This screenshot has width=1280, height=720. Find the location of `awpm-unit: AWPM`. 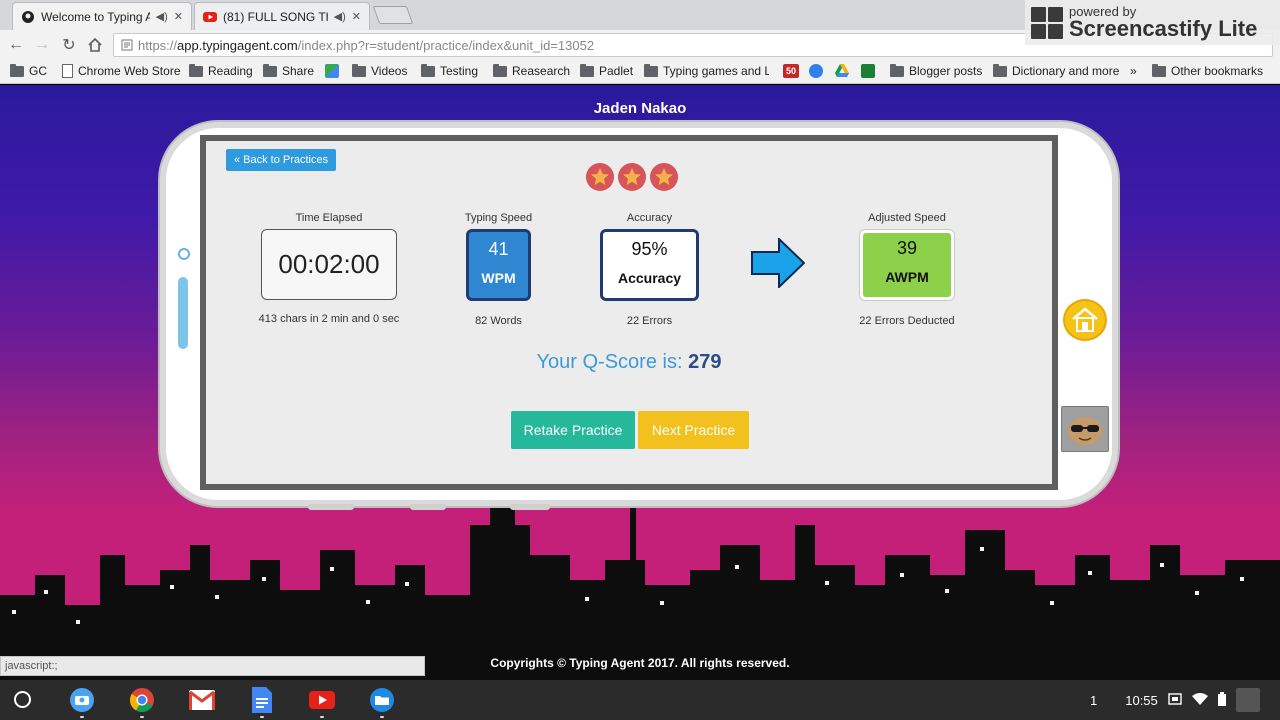

awpm-unit: AWPM is located at coordinates (907, 277).